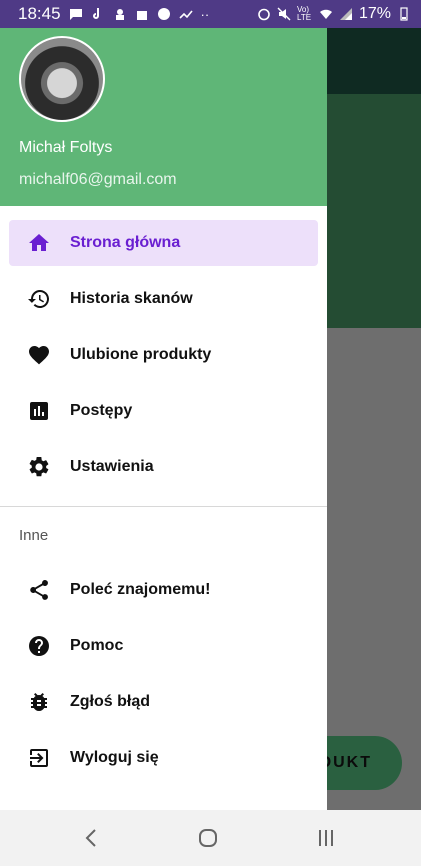 The width and height of the screenshot is (421, 866). Describe the element at coordinates (163, 506) in the screenshot. I see `drawer-divider` at that location.